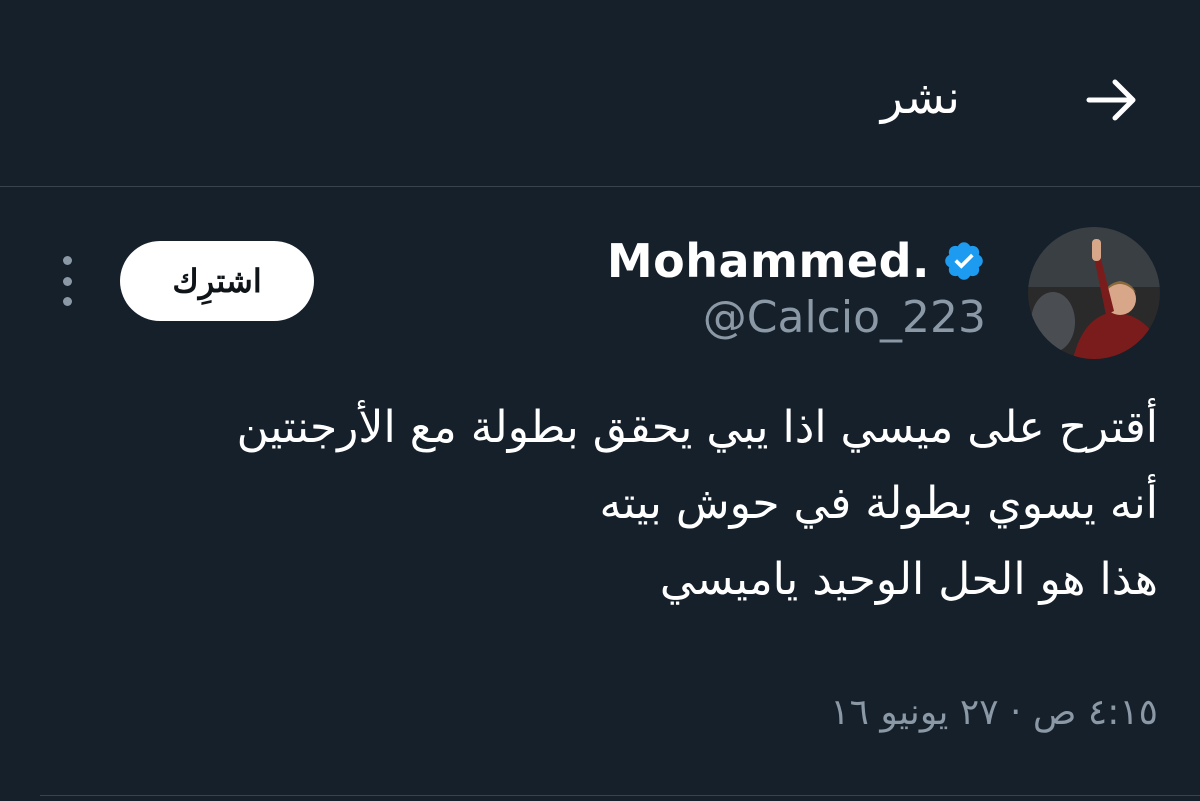 The width and height of the screenshot is (1200, 801). What do you see at coordinates (920, 97) in the screenshot?
I see `page-title: نشر` at bounding box center [920, 97].